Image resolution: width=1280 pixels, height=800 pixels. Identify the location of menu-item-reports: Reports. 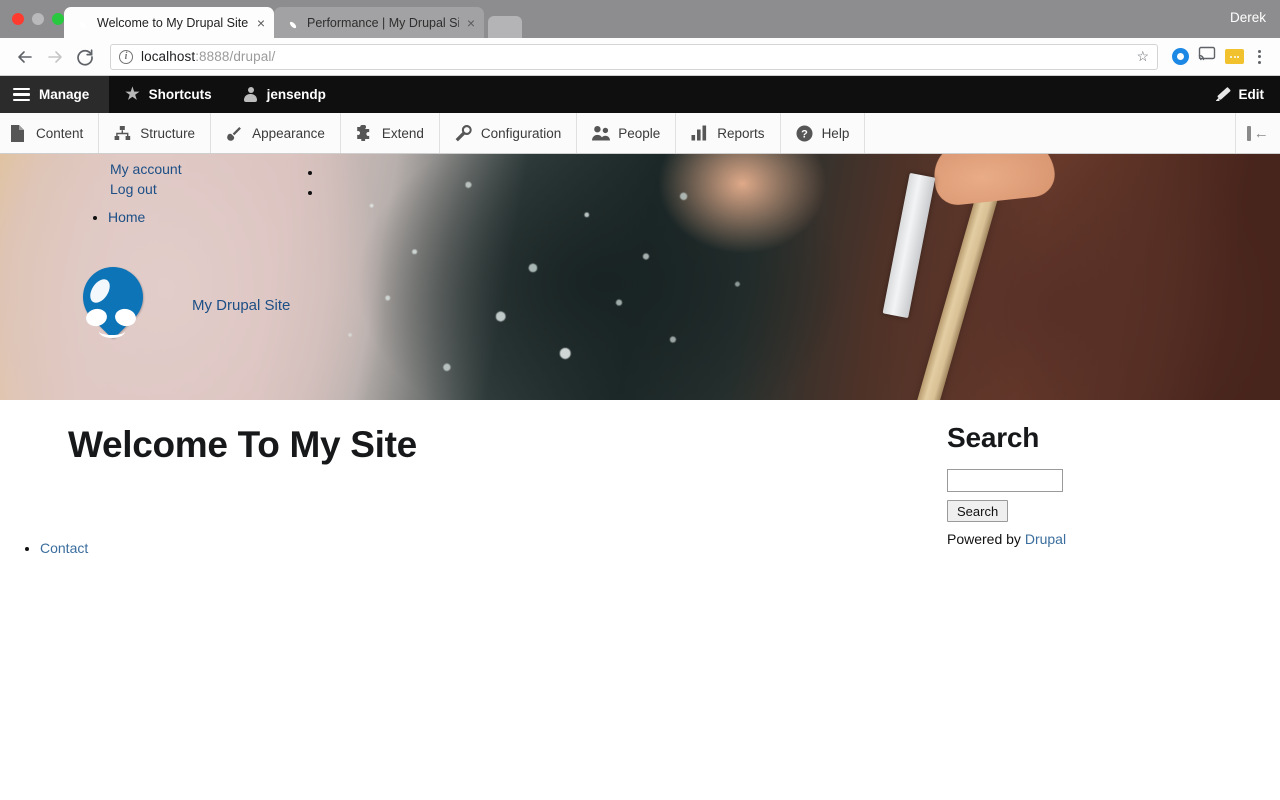
(728, 133).